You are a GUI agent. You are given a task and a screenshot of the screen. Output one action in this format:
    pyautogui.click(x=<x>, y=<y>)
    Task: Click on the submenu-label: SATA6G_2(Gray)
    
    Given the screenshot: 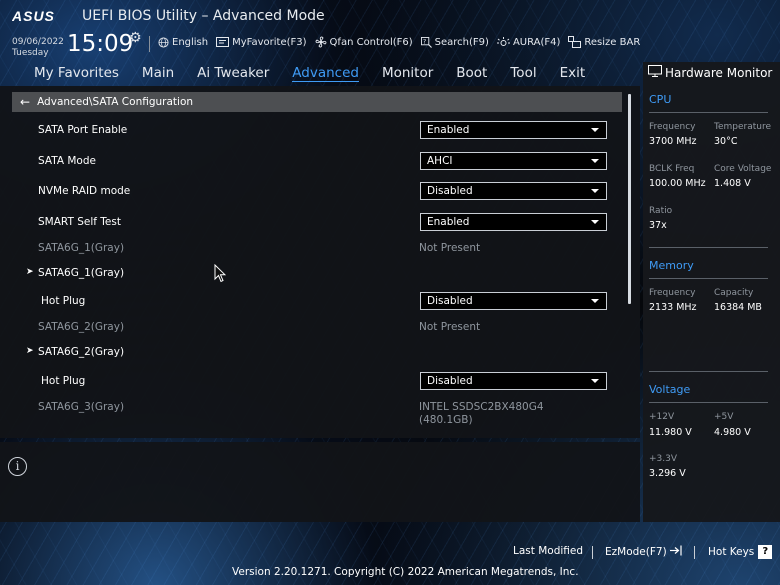 What is the action you would take?
    pyautogui.click(x=81, y=352)
    